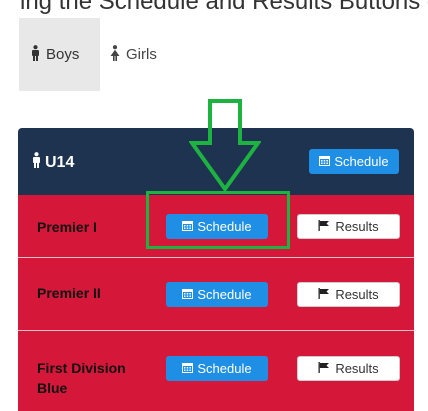 The height and width of the screenshot is (411, 428). What do you see at coordinates (60, 162) in the screenshot?
I see `age-group-label: U14` at bounding box center [60, 162].